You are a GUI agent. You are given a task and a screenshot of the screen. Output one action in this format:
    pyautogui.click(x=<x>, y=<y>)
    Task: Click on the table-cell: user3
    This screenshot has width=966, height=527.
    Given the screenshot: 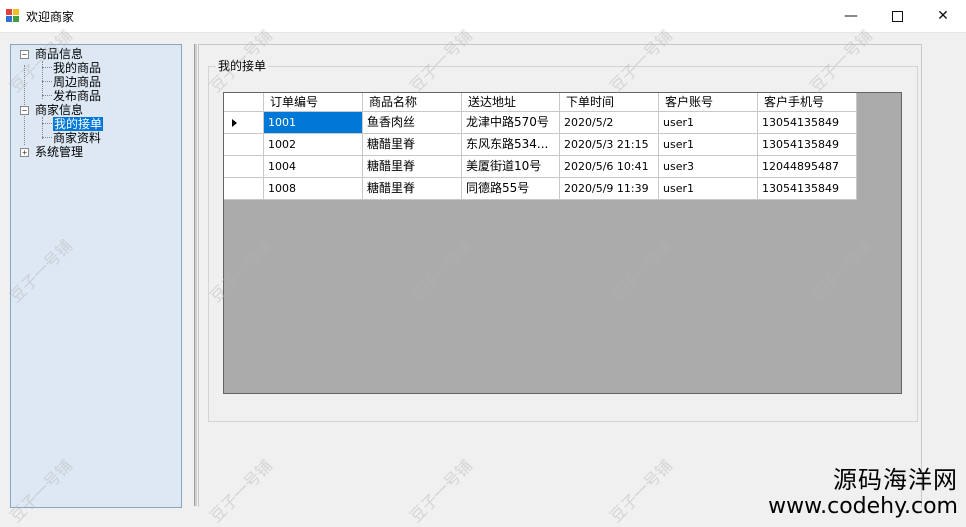 What is the action you would take?
    pyautogui.click(x=708, y=167)
    